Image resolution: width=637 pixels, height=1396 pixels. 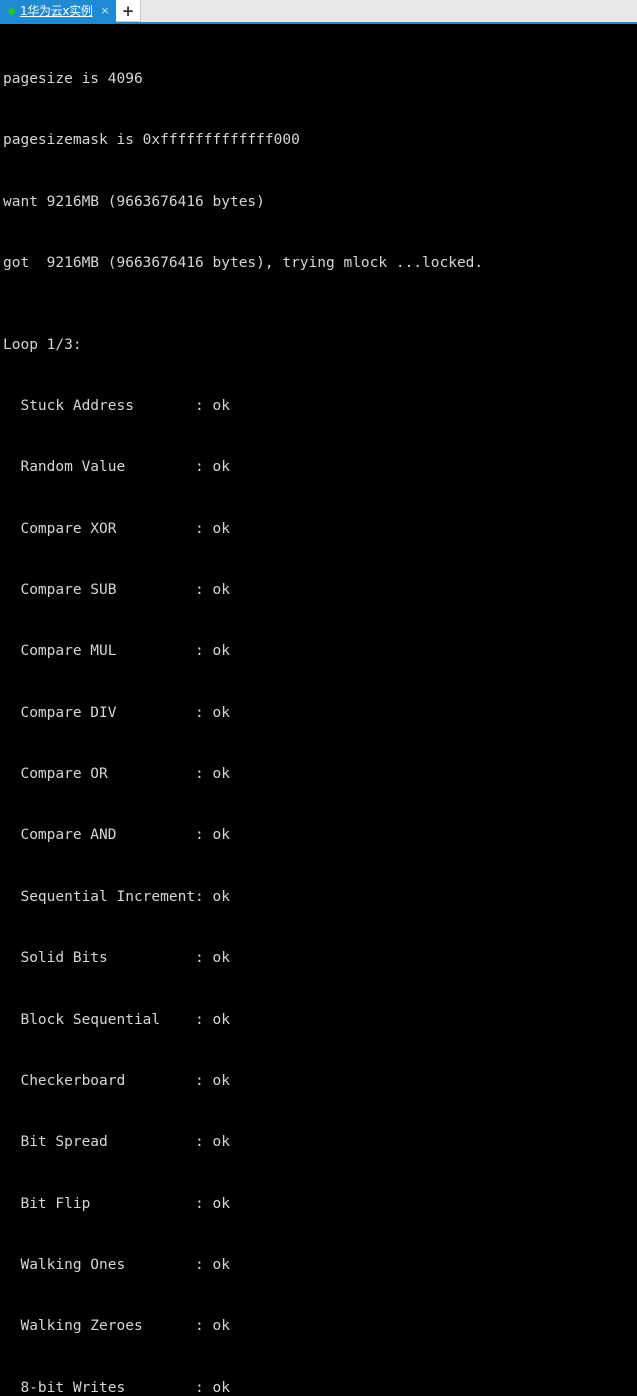 What do you see at coordinates (42, 344) in the screenshot?
I see `loop-header: Loop 1/3:` at bounding box center [42, 344].